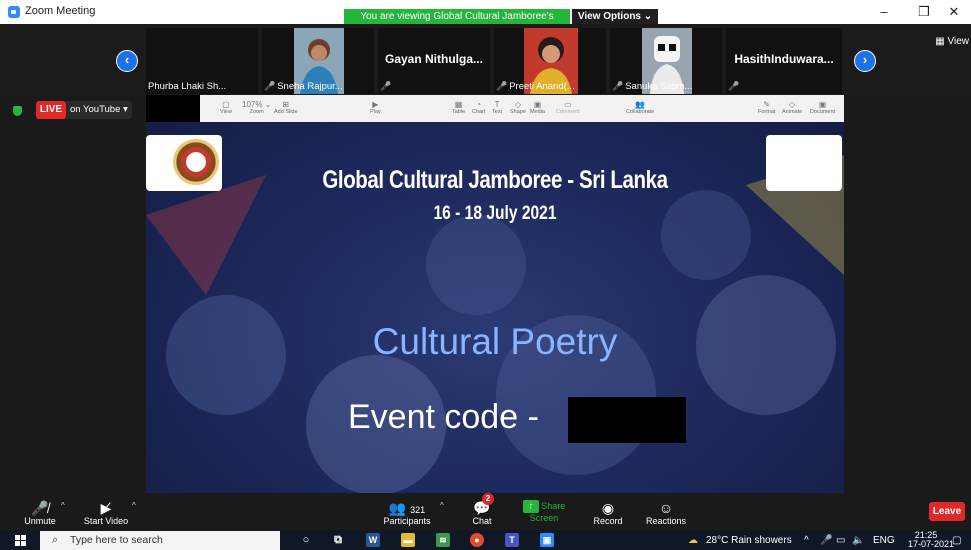  What do you see at coordinates (256, 107) in the screenshot?
I see `toolbar-zoom: 107% ⌄ Zoom` at bounding box center [256, 107].